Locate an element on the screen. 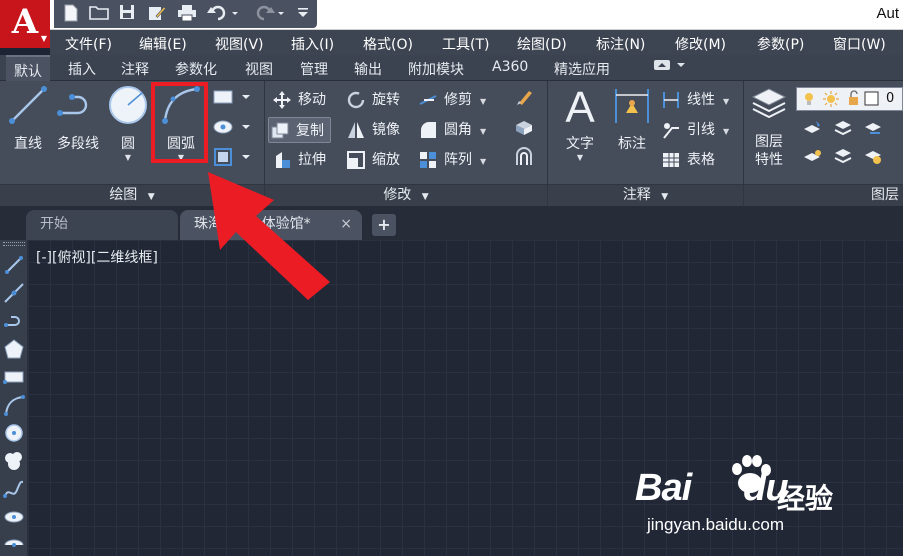 This screenshot has height=556, width=903. baidu-jingyan-watermark: Bai du 经验 jingyan.baidu.com is located at coordinates (750, 500).